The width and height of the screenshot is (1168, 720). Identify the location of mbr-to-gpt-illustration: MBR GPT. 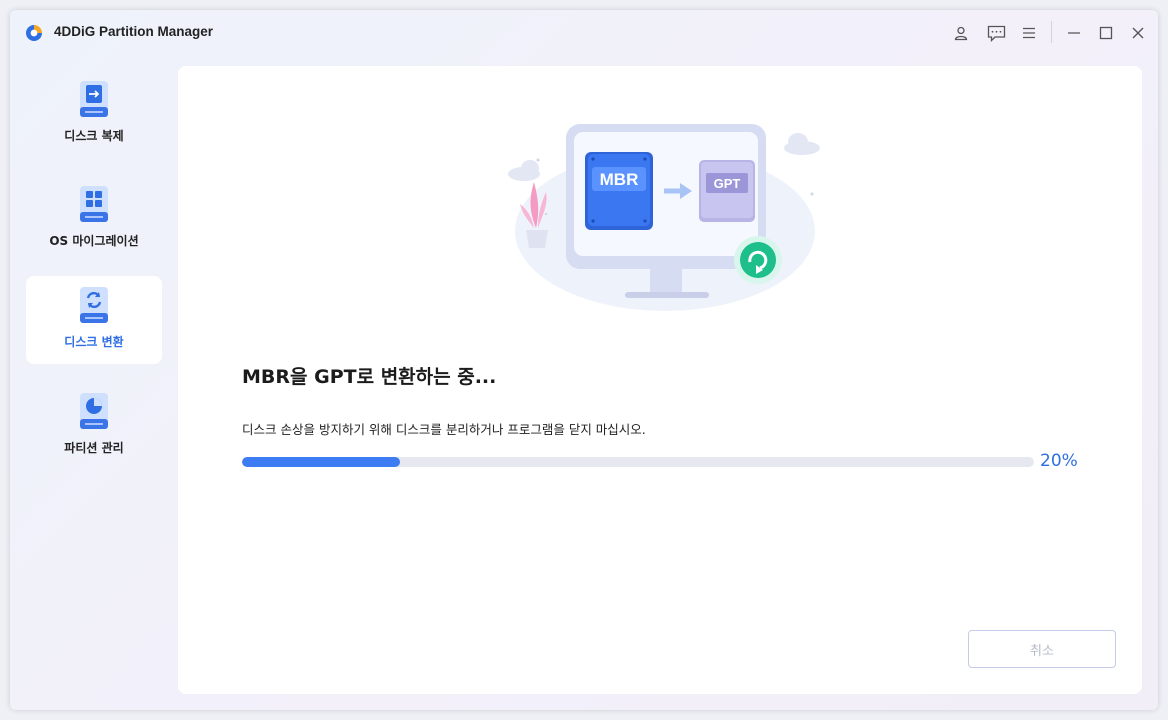
(664, 217).